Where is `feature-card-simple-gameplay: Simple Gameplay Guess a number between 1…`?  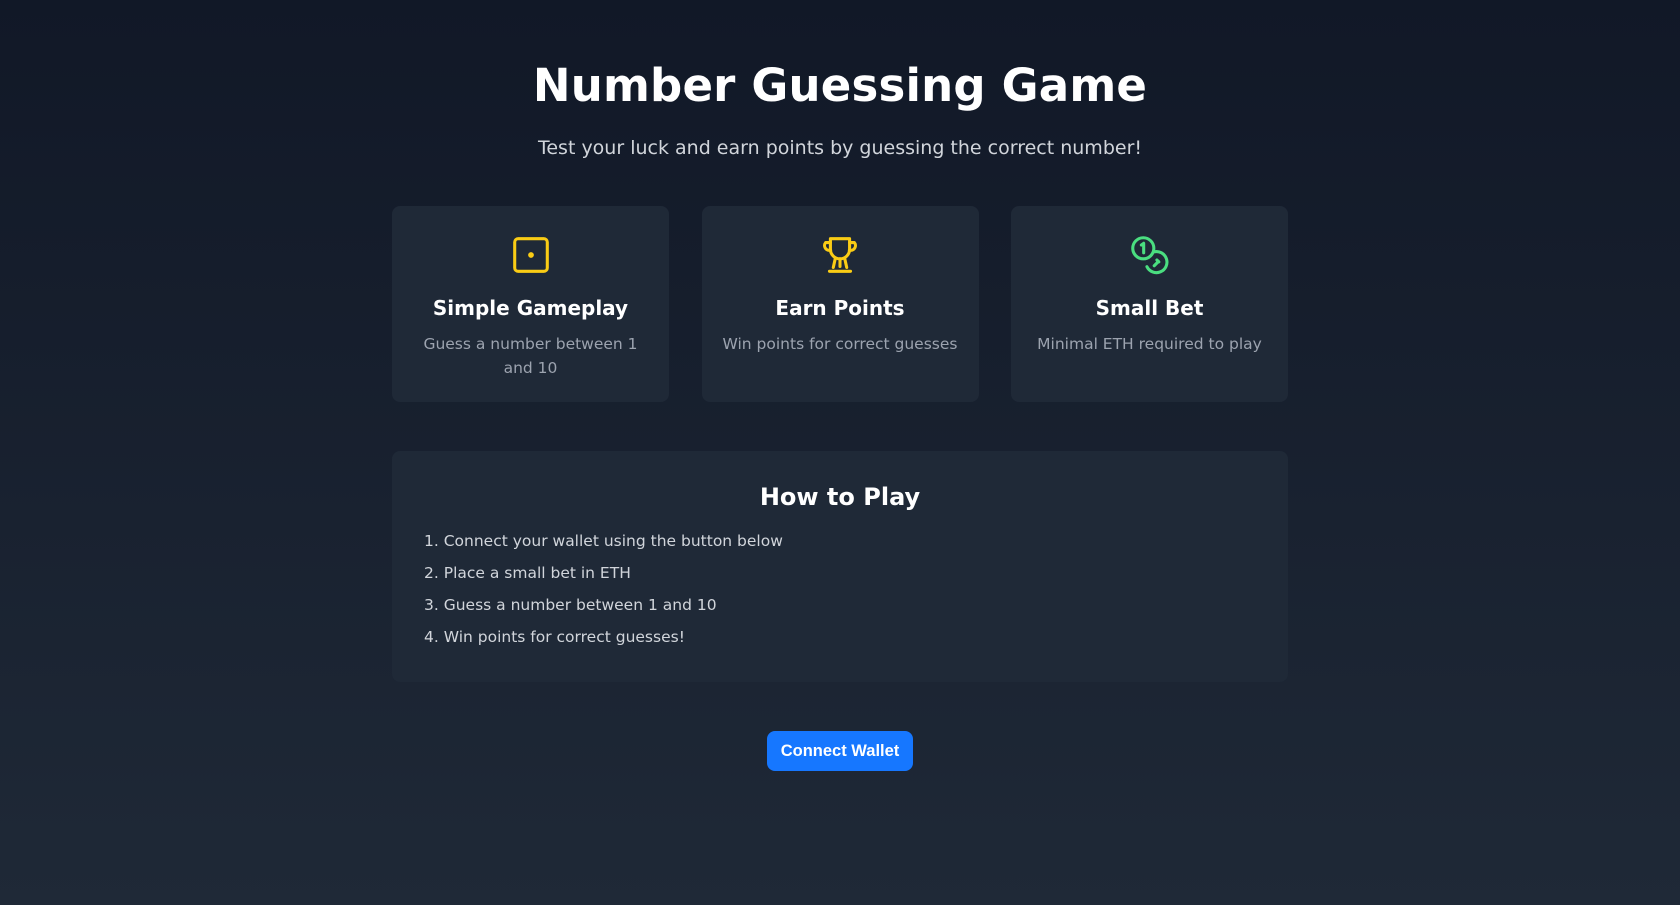
feature-card-simple-gameplay: Simple Gameplay Guess a number between 1… is located at coordinates (530, 304).